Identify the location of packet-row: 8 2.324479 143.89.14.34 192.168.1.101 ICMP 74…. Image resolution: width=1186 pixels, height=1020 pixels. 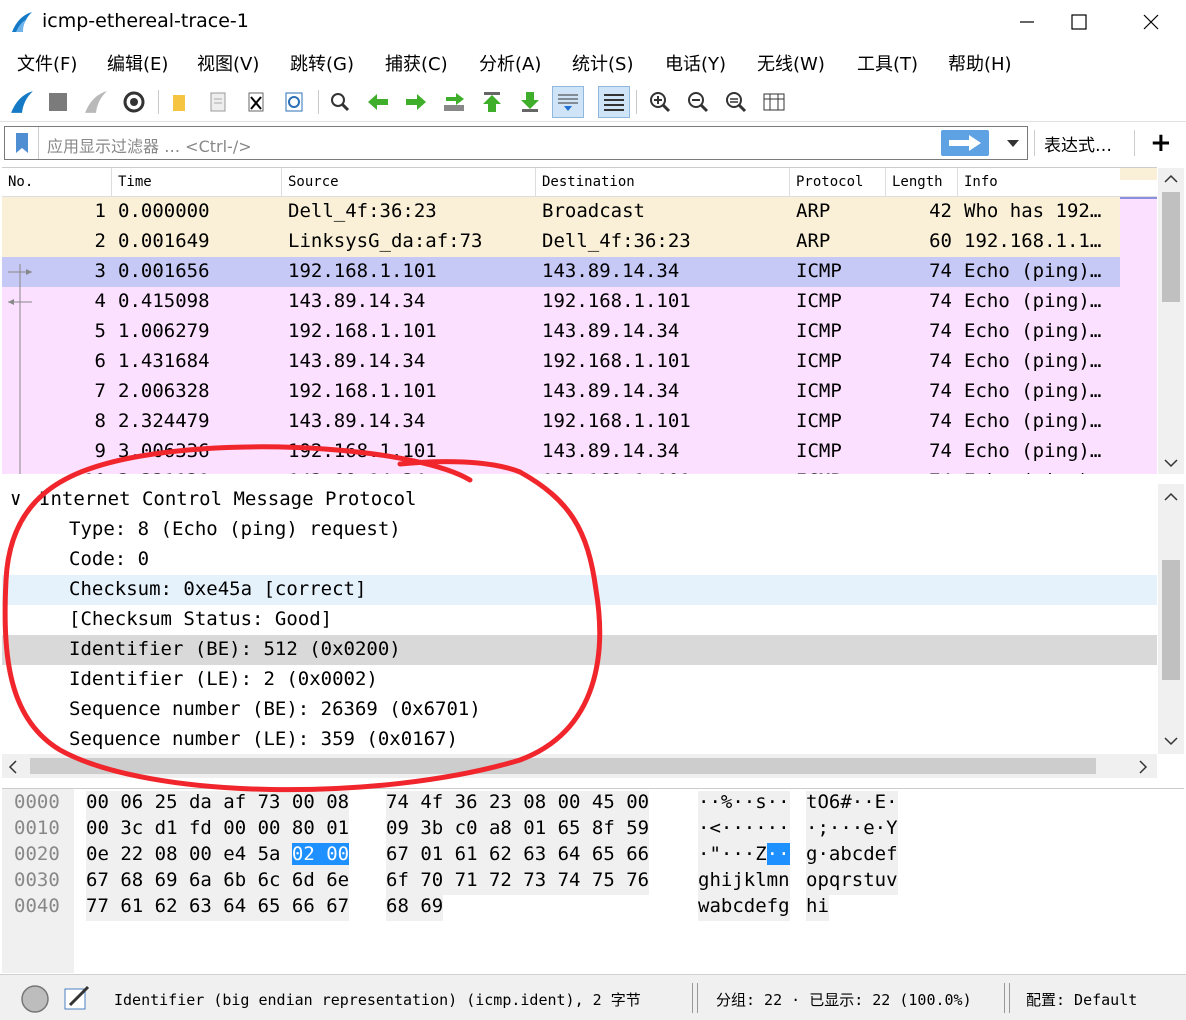
(561, 422).